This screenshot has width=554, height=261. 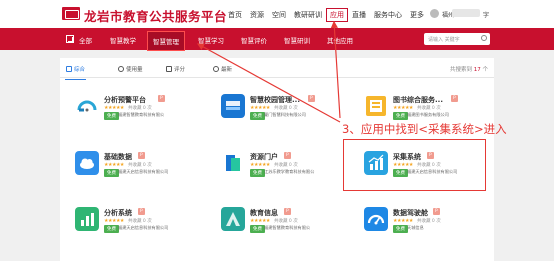 I want to click on app-card-data-cockpit: 数据驾驶舱 P ★★★★★ 共收藏 0 次 免费 天城信息, so click(x=424, y=229).